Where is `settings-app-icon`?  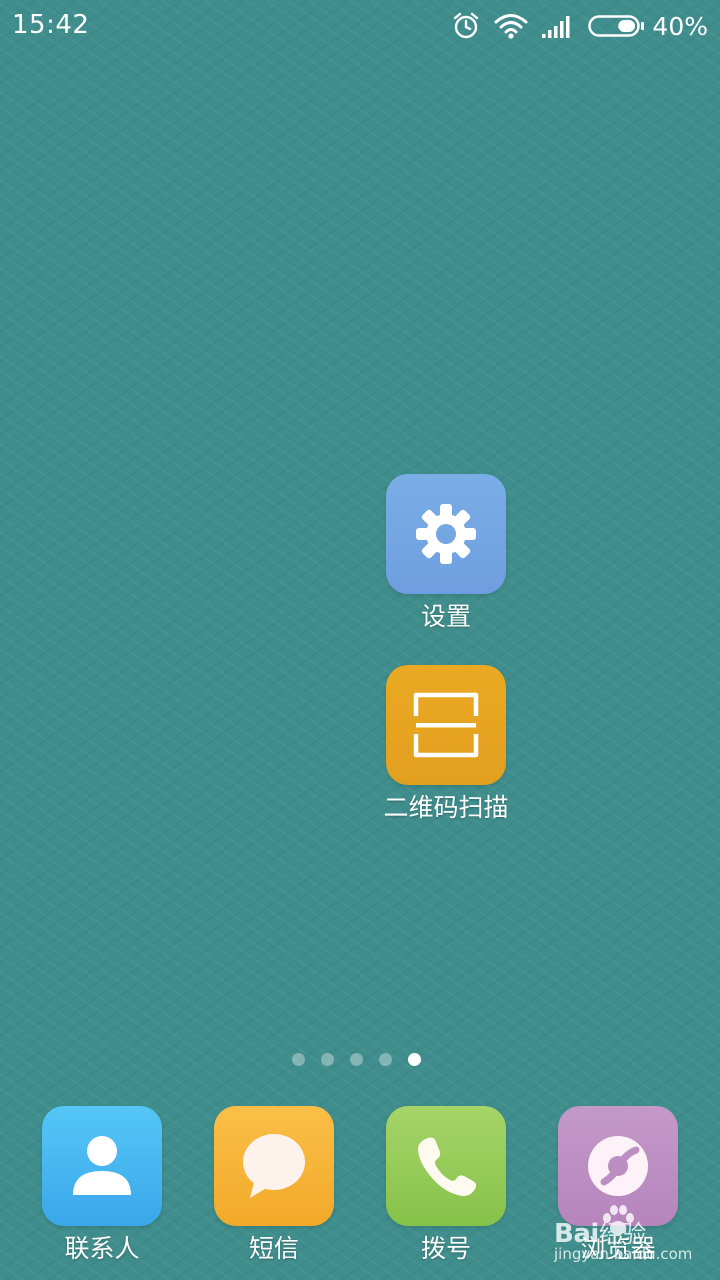 settings-app-icon is located at coordinates (446, 534).